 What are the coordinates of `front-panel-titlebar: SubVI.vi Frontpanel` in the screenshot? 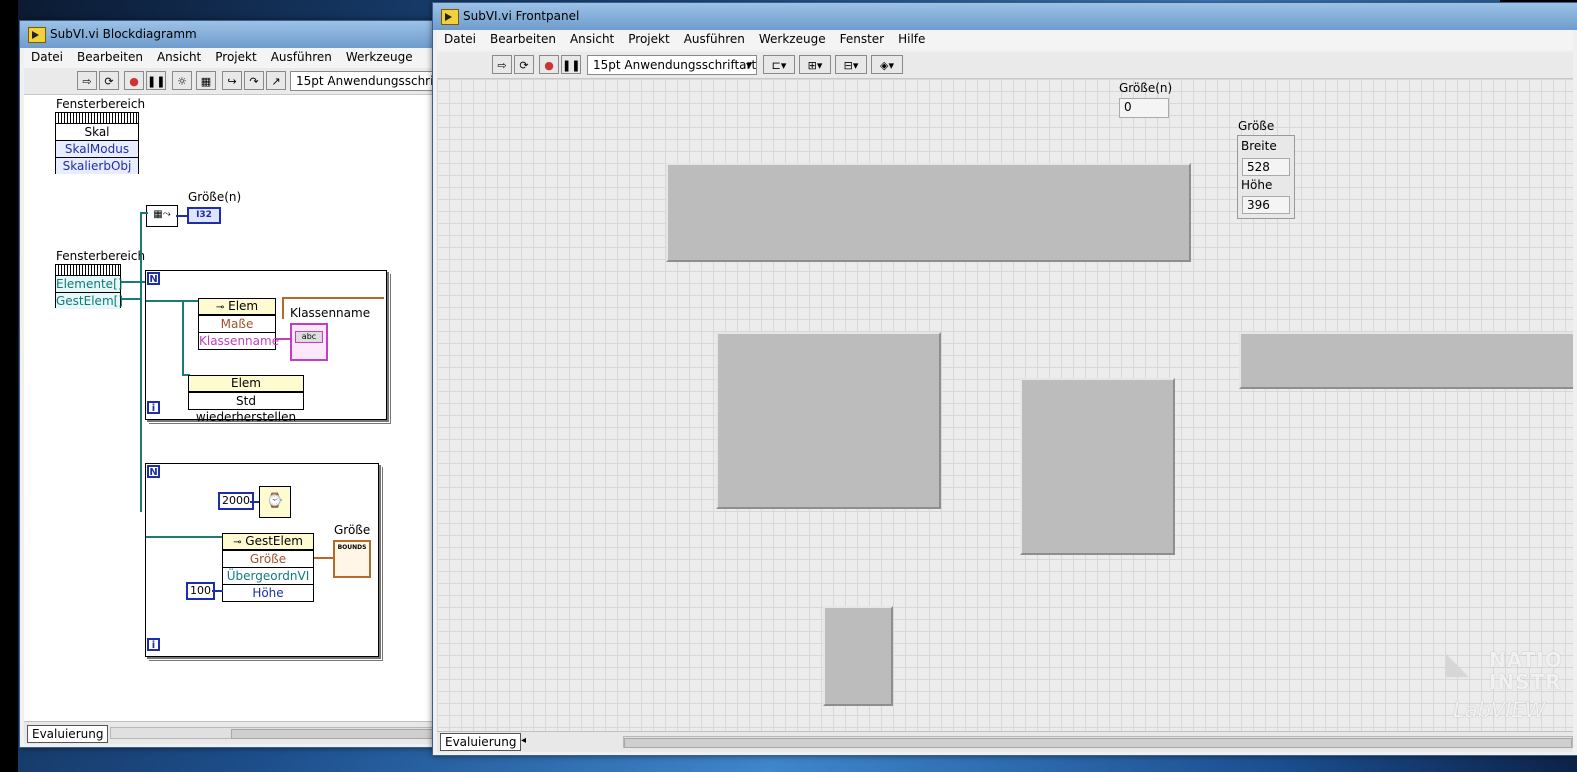 It's located at (1005, 16).